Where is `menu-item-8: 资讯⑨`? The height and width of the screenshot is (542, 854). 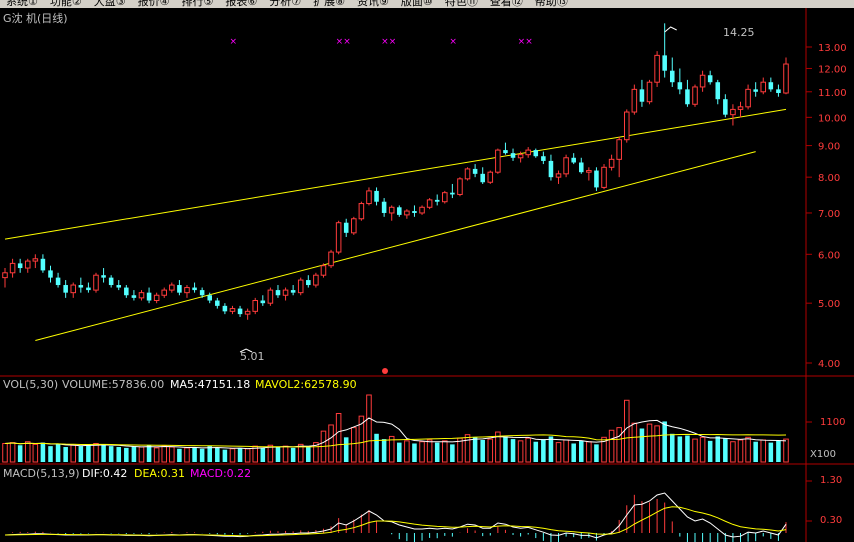 menu-item-8: 资讯⑨ is located at coordinates (373, 3).